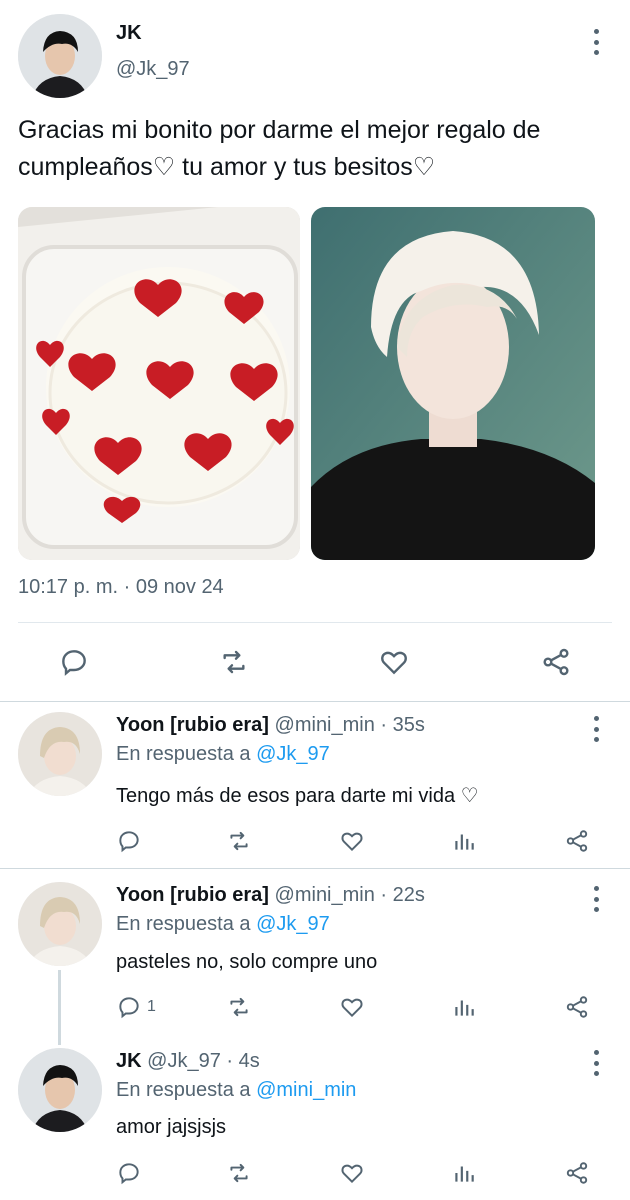 This screenshot has height=1200, width=630. Describe the element at coordinates (59, 1007) in the screenshot. I see `thread-connector-line` at that location.